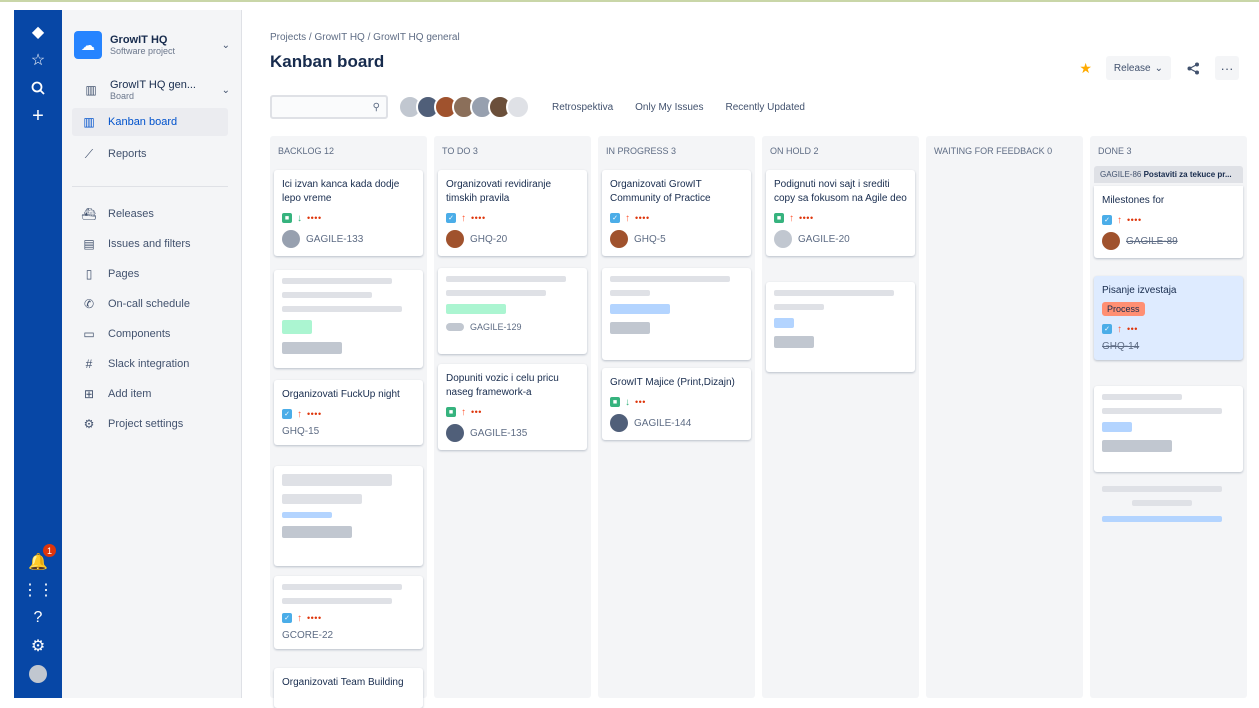 Image resolution: width=1259 pixels, height=708 pixels. What do you see at coordinates (150, 214) in the screenshot?
I see `sidebar-item-releases: ⛴ Releases` at bounding box center [150, 214].